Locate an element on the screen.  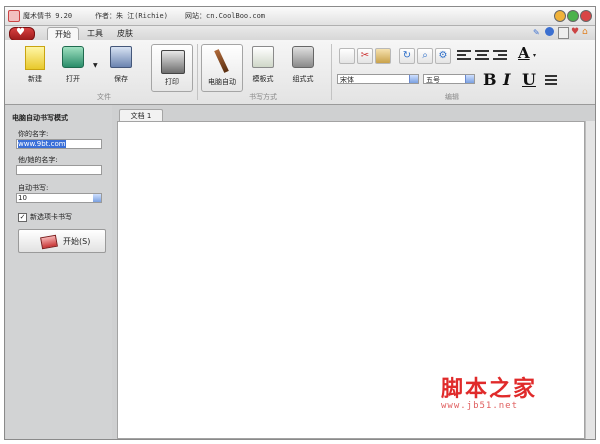
document-tab-strip: 文档 1 is located at coordinates (356, 114).